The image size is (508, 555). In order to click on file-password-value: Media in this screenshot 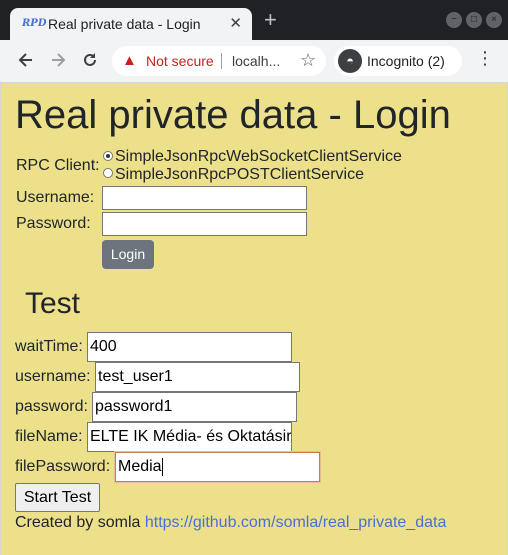, I will do `click(140, 466)`.